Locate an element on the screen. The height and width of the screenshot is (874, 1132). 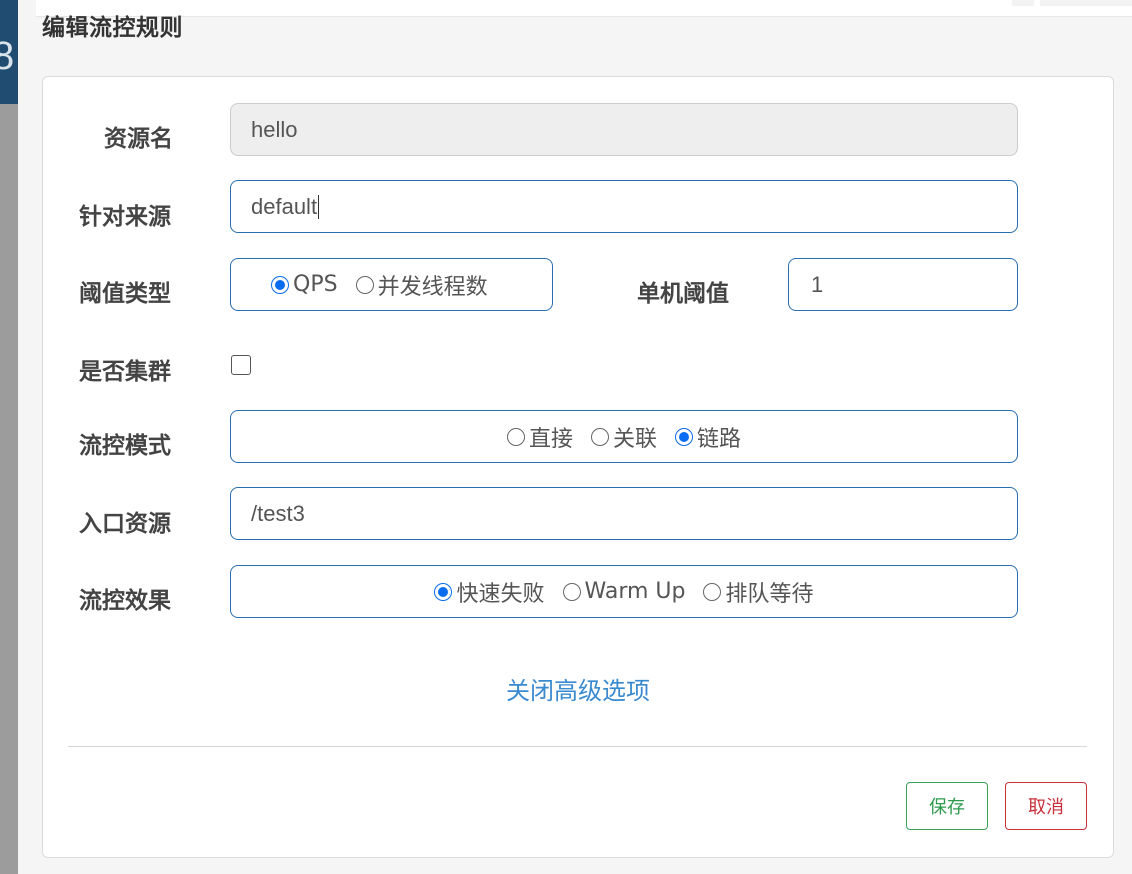
strategy-option-direct: 直接 is located at coordinates (539, 437).